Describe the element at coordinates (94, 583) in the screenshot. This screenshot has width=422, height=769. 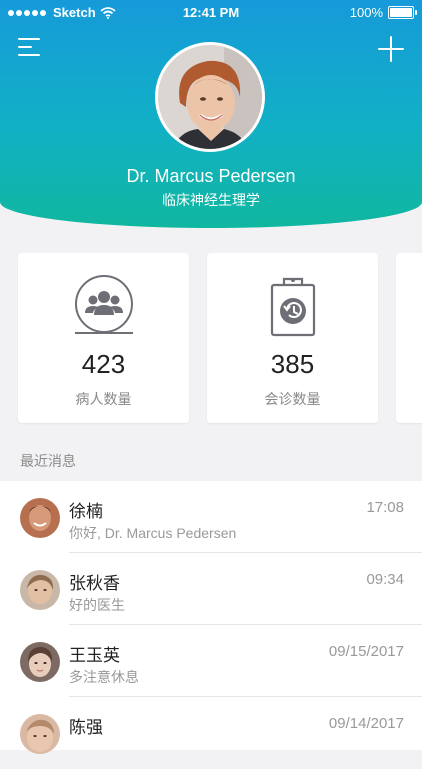
I see `contact-name: 张秋香` at that location.